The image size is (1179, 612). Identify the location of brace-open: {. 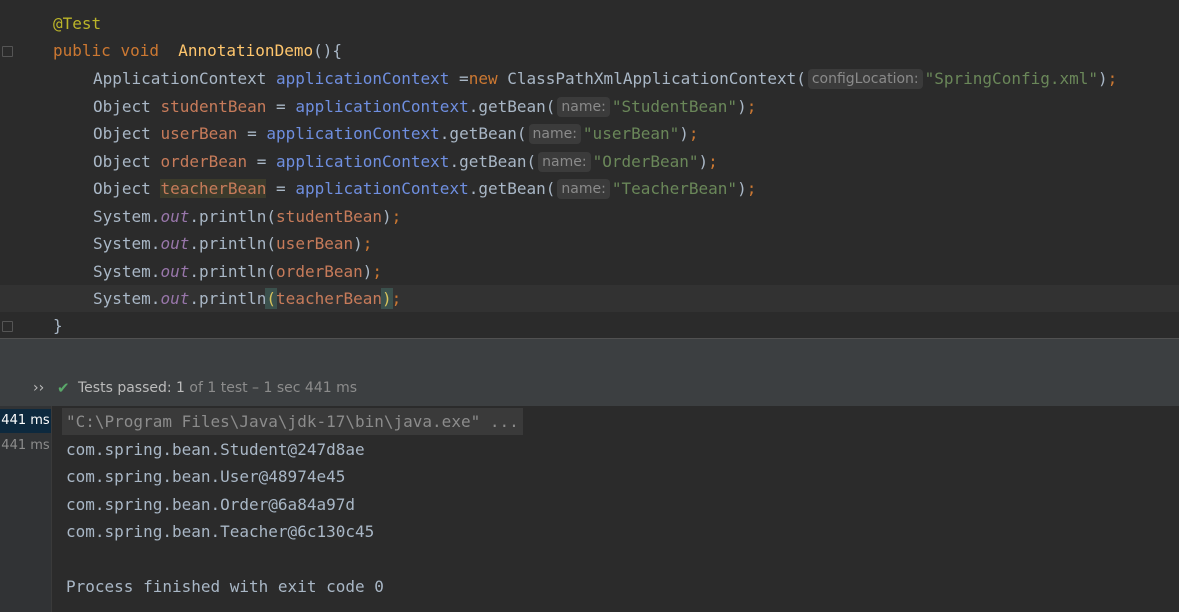
(337, 50).